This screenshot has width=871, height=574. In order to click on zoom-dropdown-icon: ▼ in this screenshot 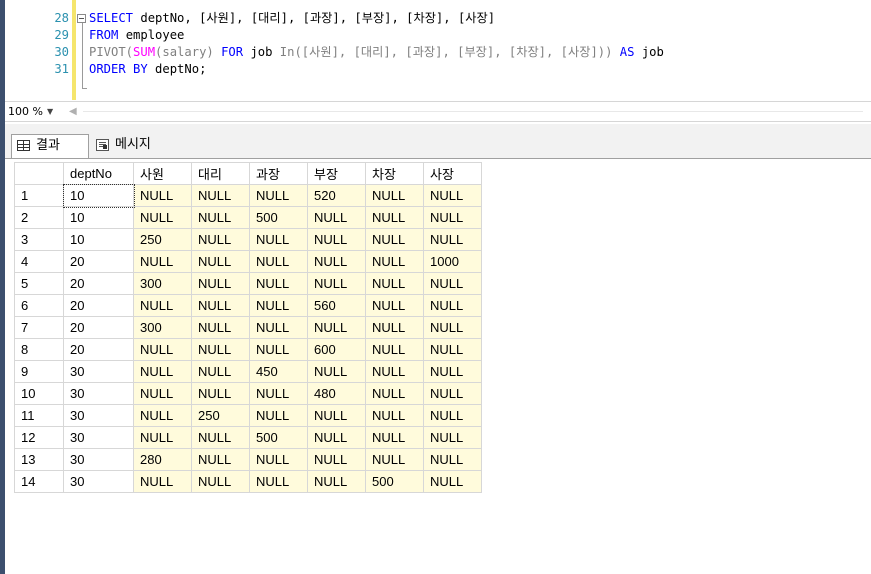, I will do `click(50, 111)`.